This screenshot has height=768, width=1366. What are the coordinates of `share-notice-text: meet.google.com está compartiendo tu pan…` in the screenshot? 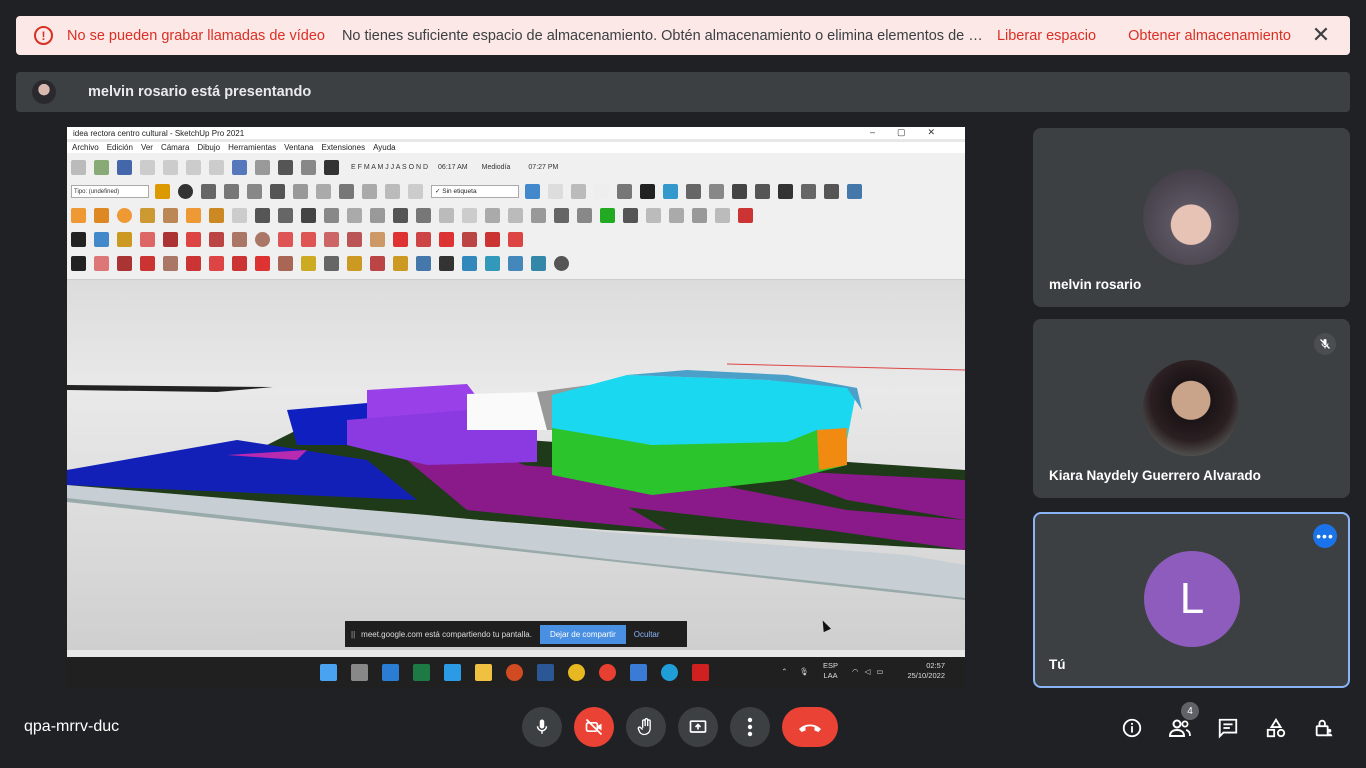 It's located at (446, 634).